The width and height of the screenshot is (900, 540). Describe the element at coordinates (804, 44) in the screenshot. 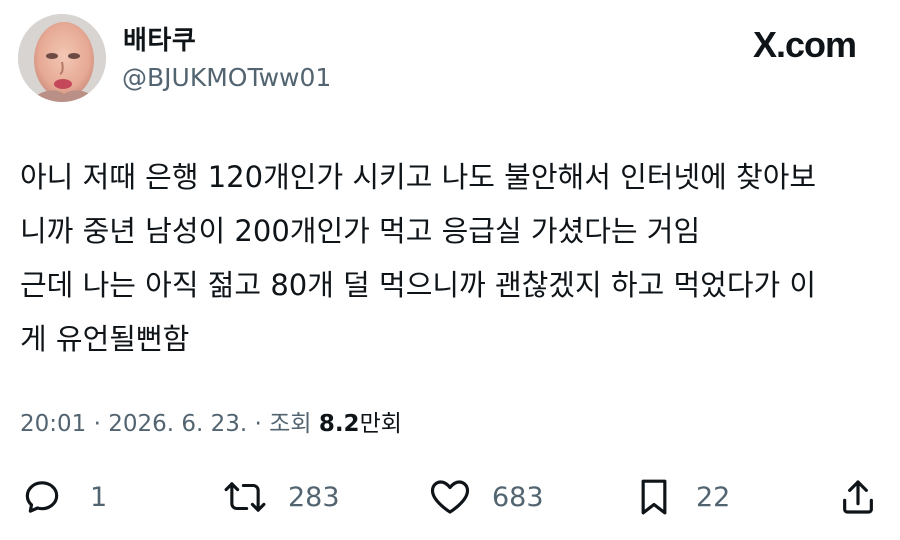

I see `brand-logo: X.com` at that location.